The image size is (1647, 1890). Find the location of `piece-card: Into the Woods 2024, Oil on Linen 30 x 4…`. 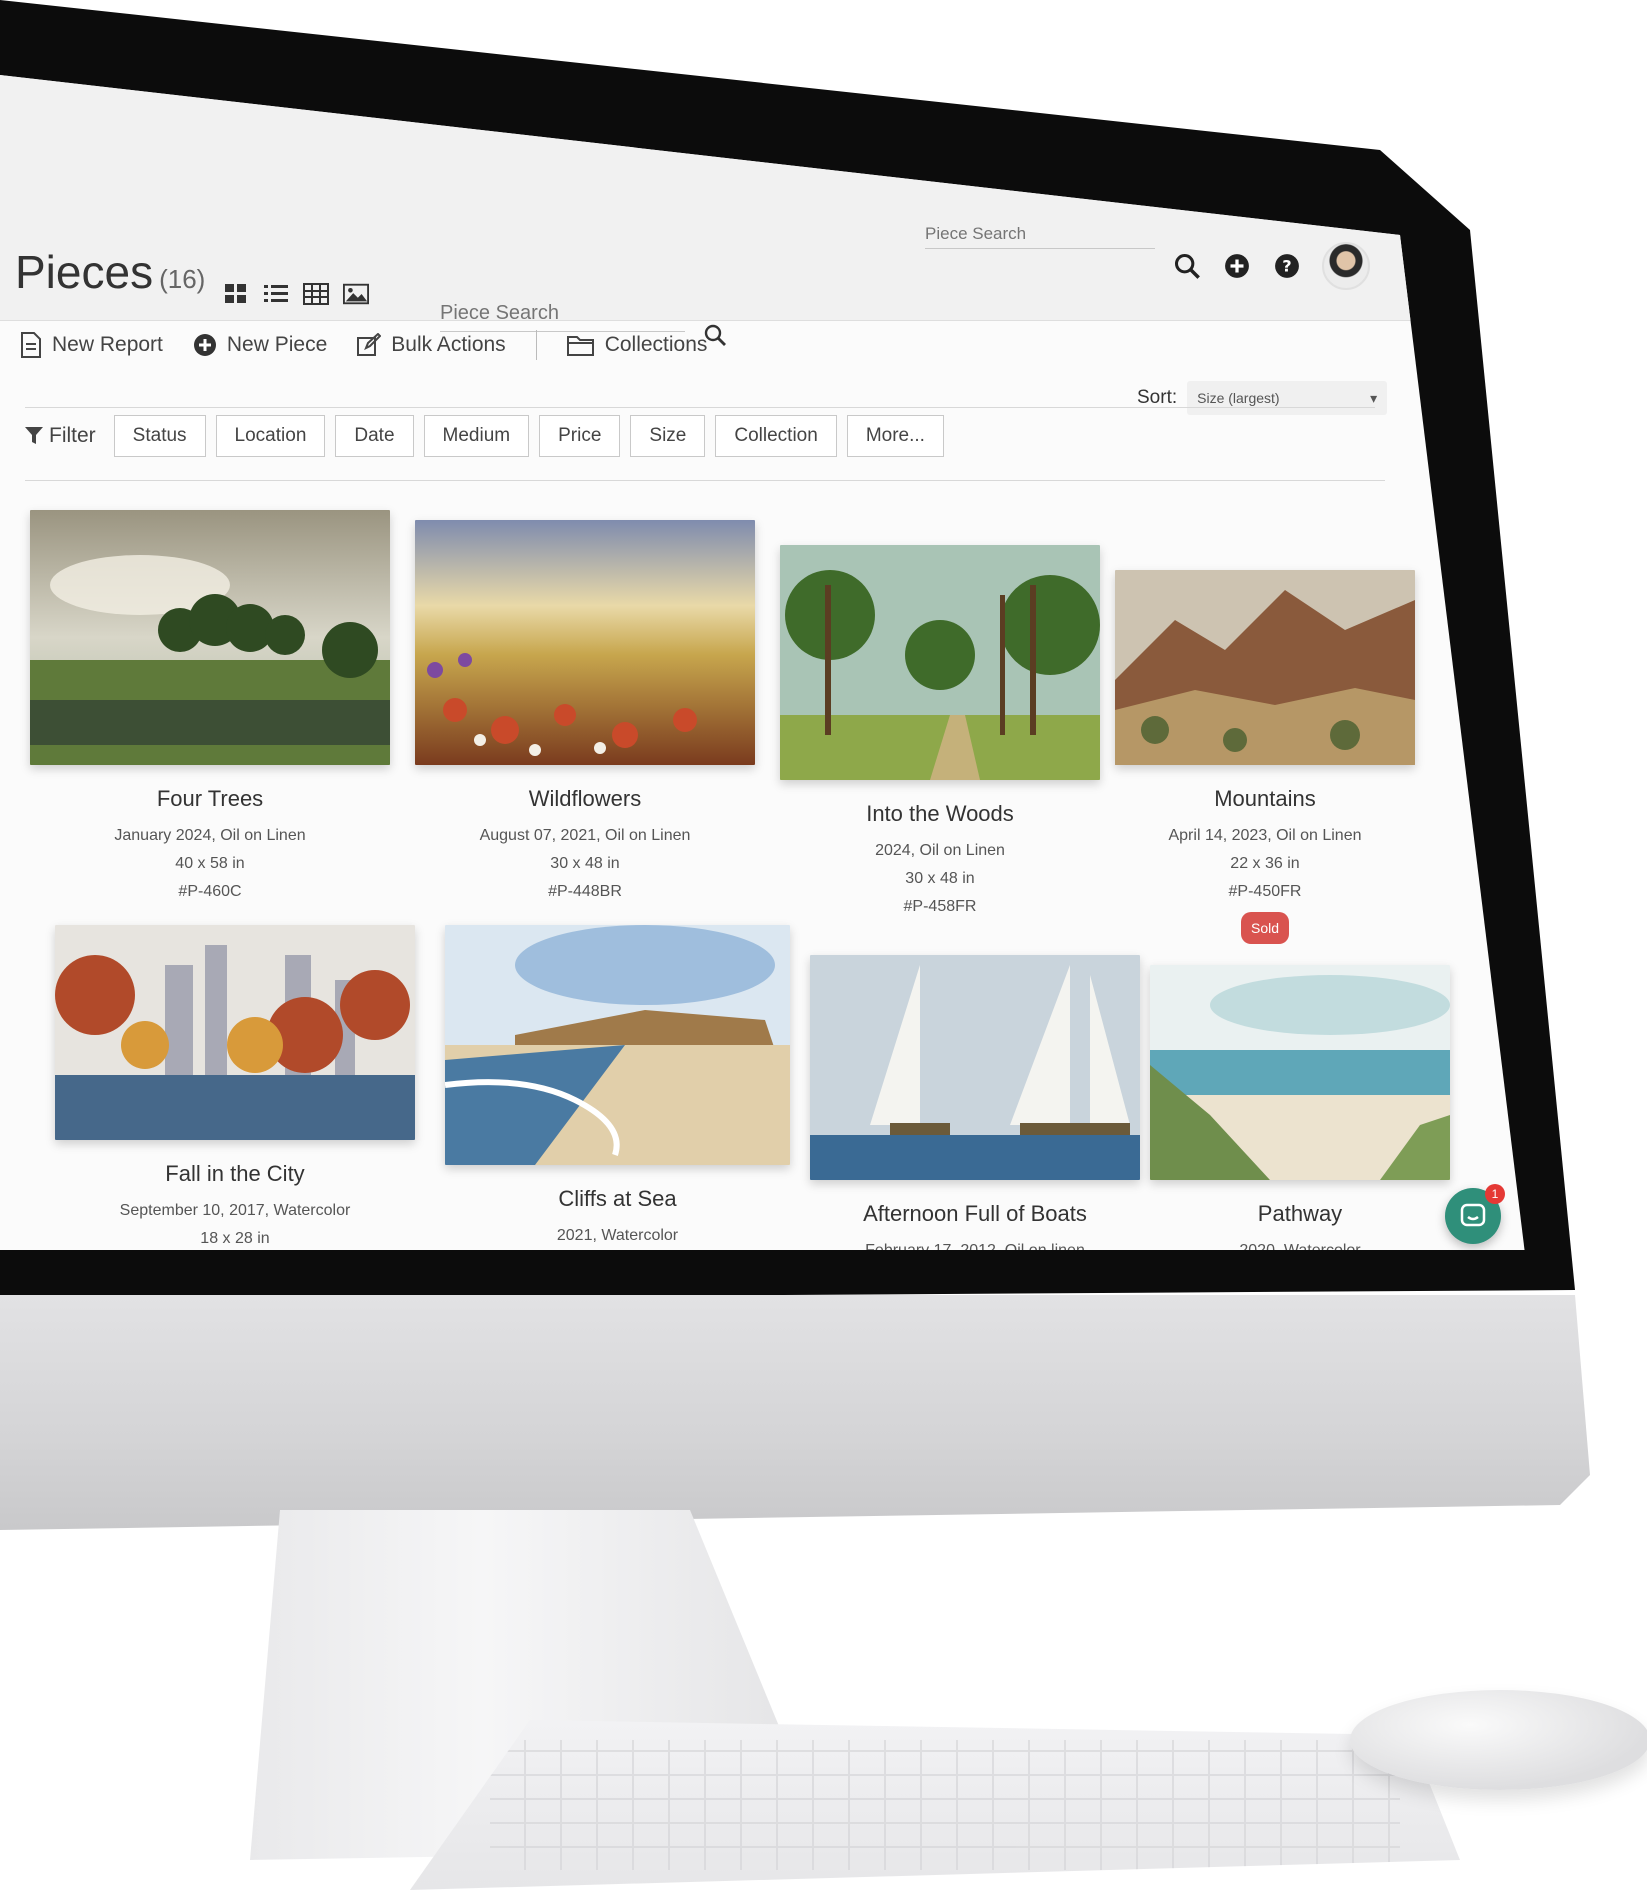

piece-card: Into the Woods 2024, Oil on Linen 30 x 4… is located at coordinates (940, 733).